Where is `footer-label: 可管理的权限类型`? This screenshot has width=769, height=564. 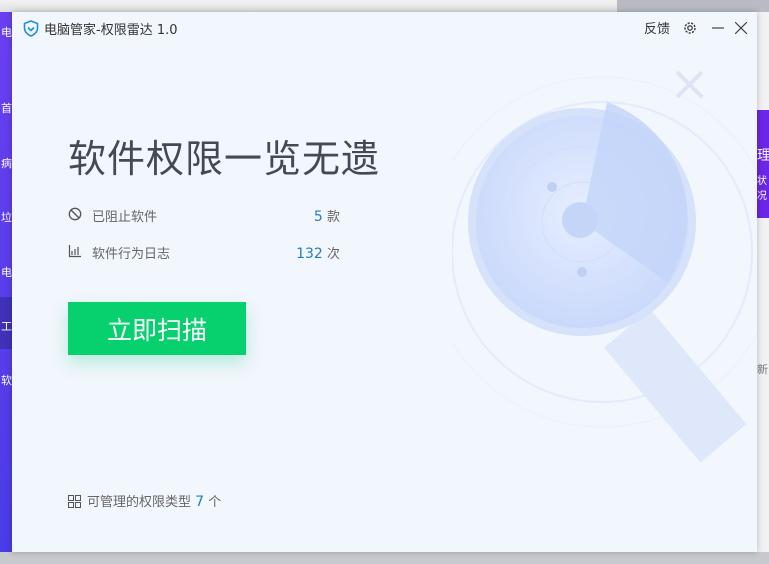
footer-label: 可管理的权限类型 is located at coordinates (139, 502).